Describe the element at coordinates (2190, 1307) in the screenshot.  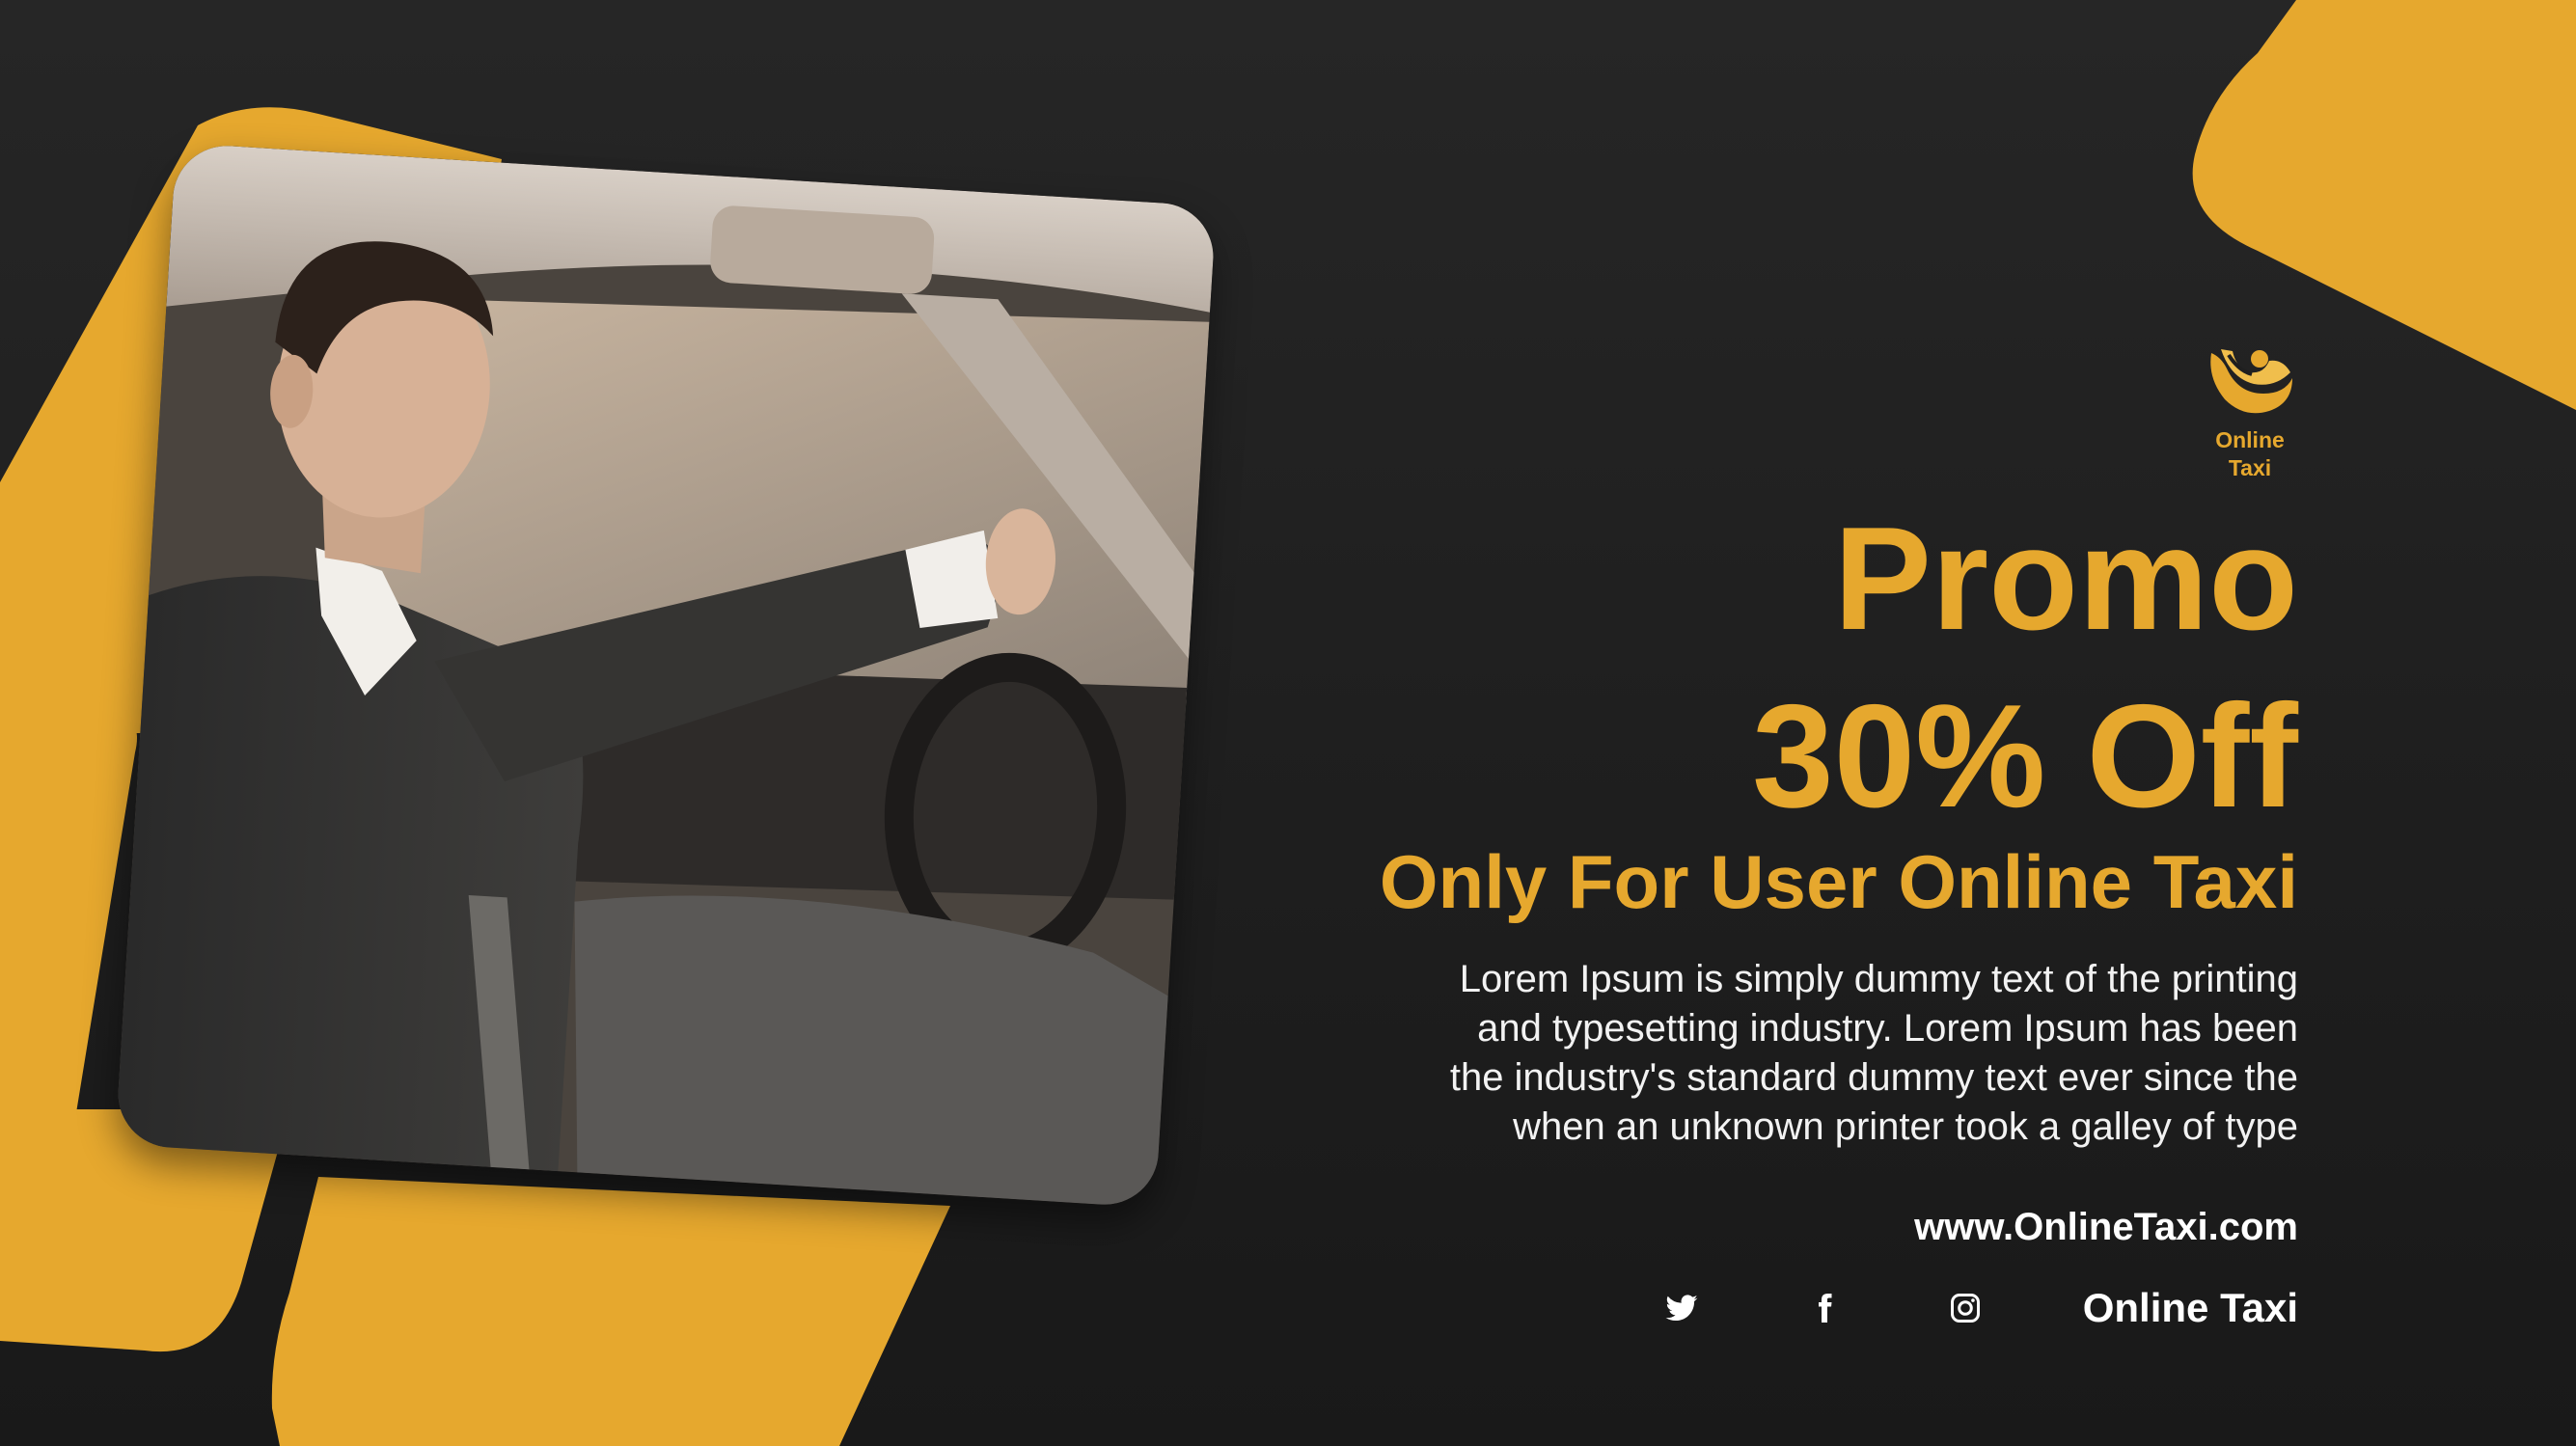
I see `brand-label: Online Taxi` at that location.